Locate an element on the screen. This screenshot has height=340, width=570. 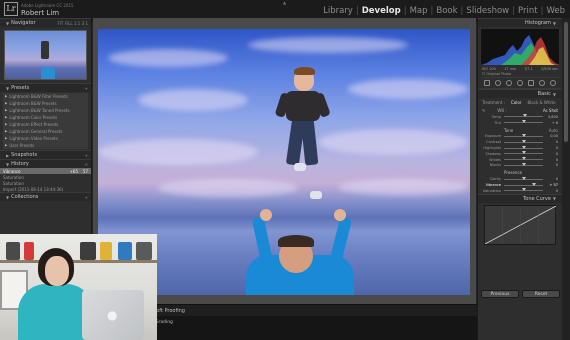
preset-folder: ▶ Lightroom Effect Presets is located at coordinates (45, 124).